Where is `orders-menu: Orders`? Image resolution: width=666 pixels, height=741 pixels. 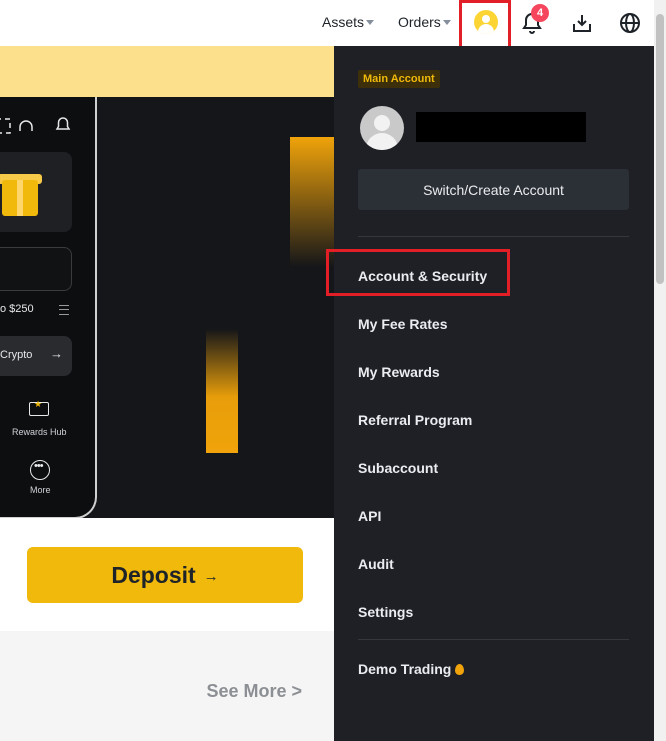 orders-menu: Orders is located at coordinates (424, 22).